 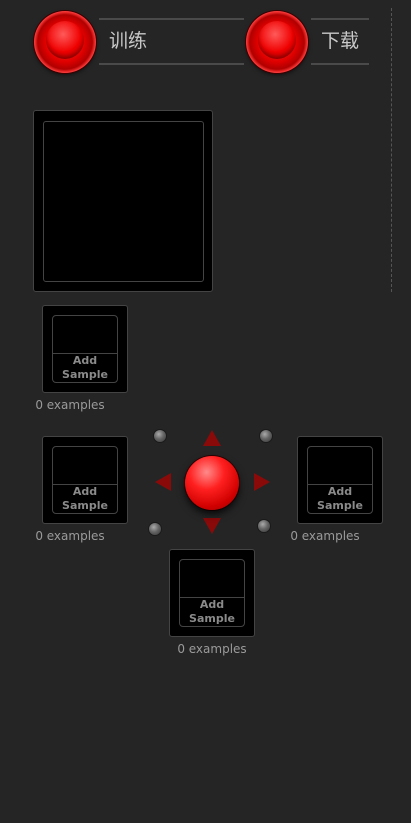 What do you see at coordinates (212, 438) in the screenshot?
I see `arrow-up-icon` at bounding box center [212, 438].